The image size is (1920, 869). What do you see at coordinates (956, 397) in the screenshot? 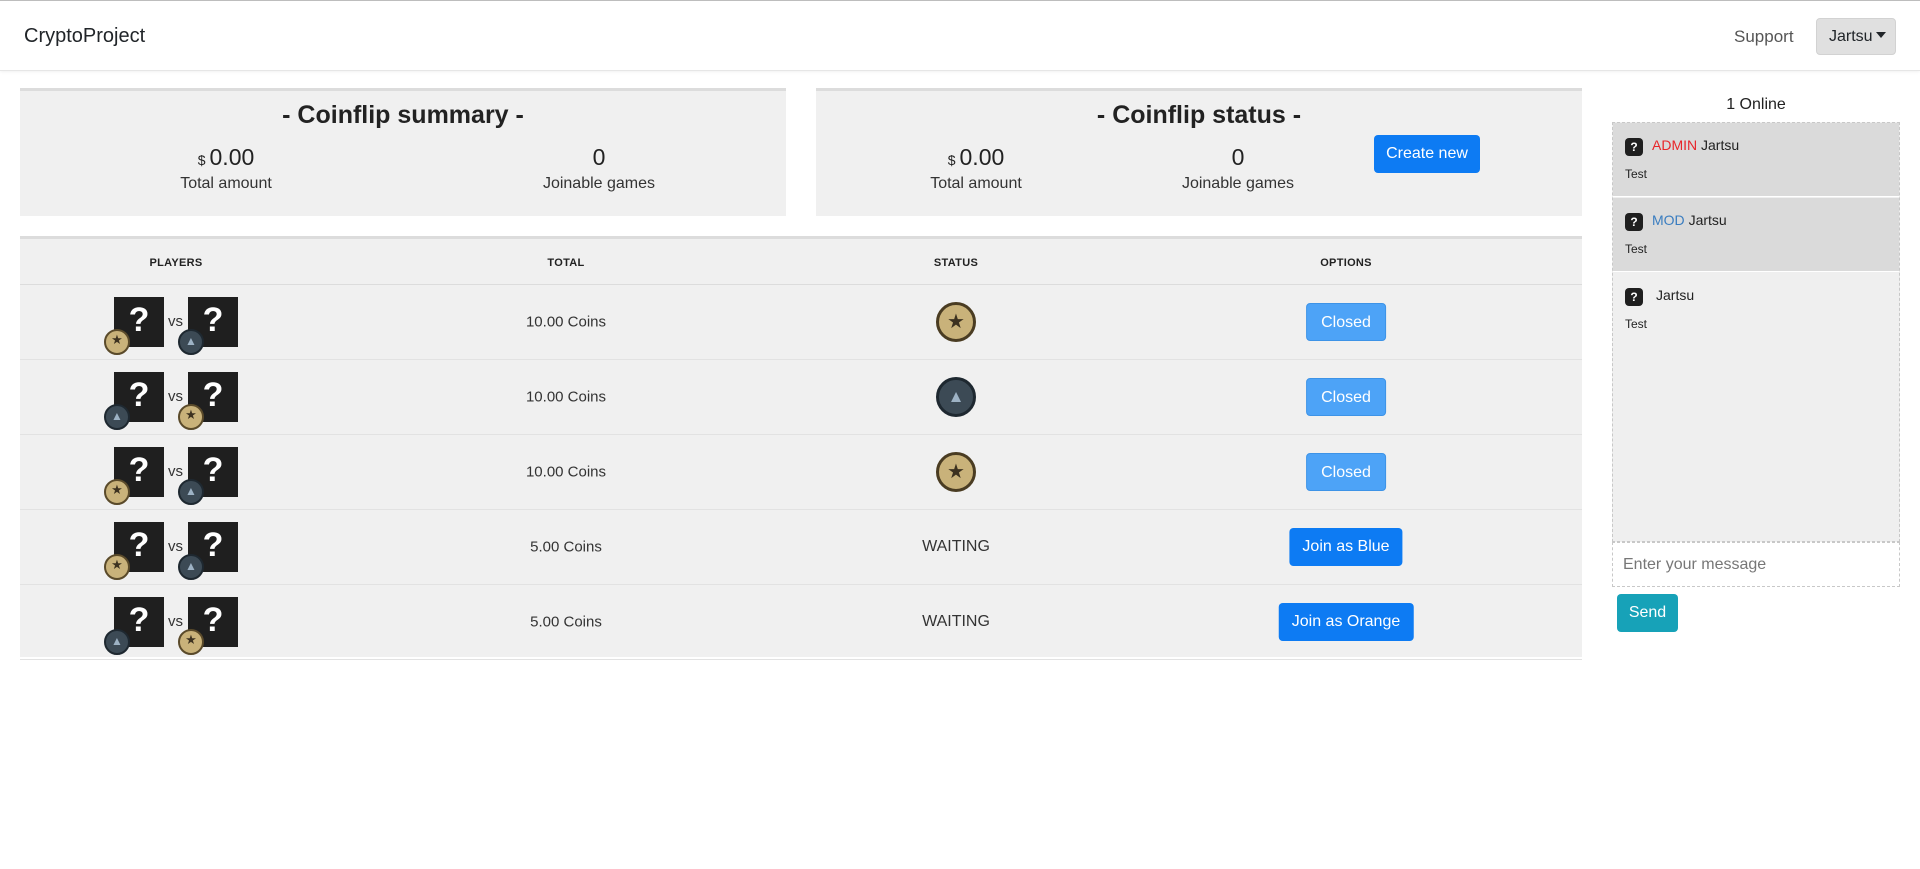
I see `ct-status-icon` at bounding box center [956, 397].